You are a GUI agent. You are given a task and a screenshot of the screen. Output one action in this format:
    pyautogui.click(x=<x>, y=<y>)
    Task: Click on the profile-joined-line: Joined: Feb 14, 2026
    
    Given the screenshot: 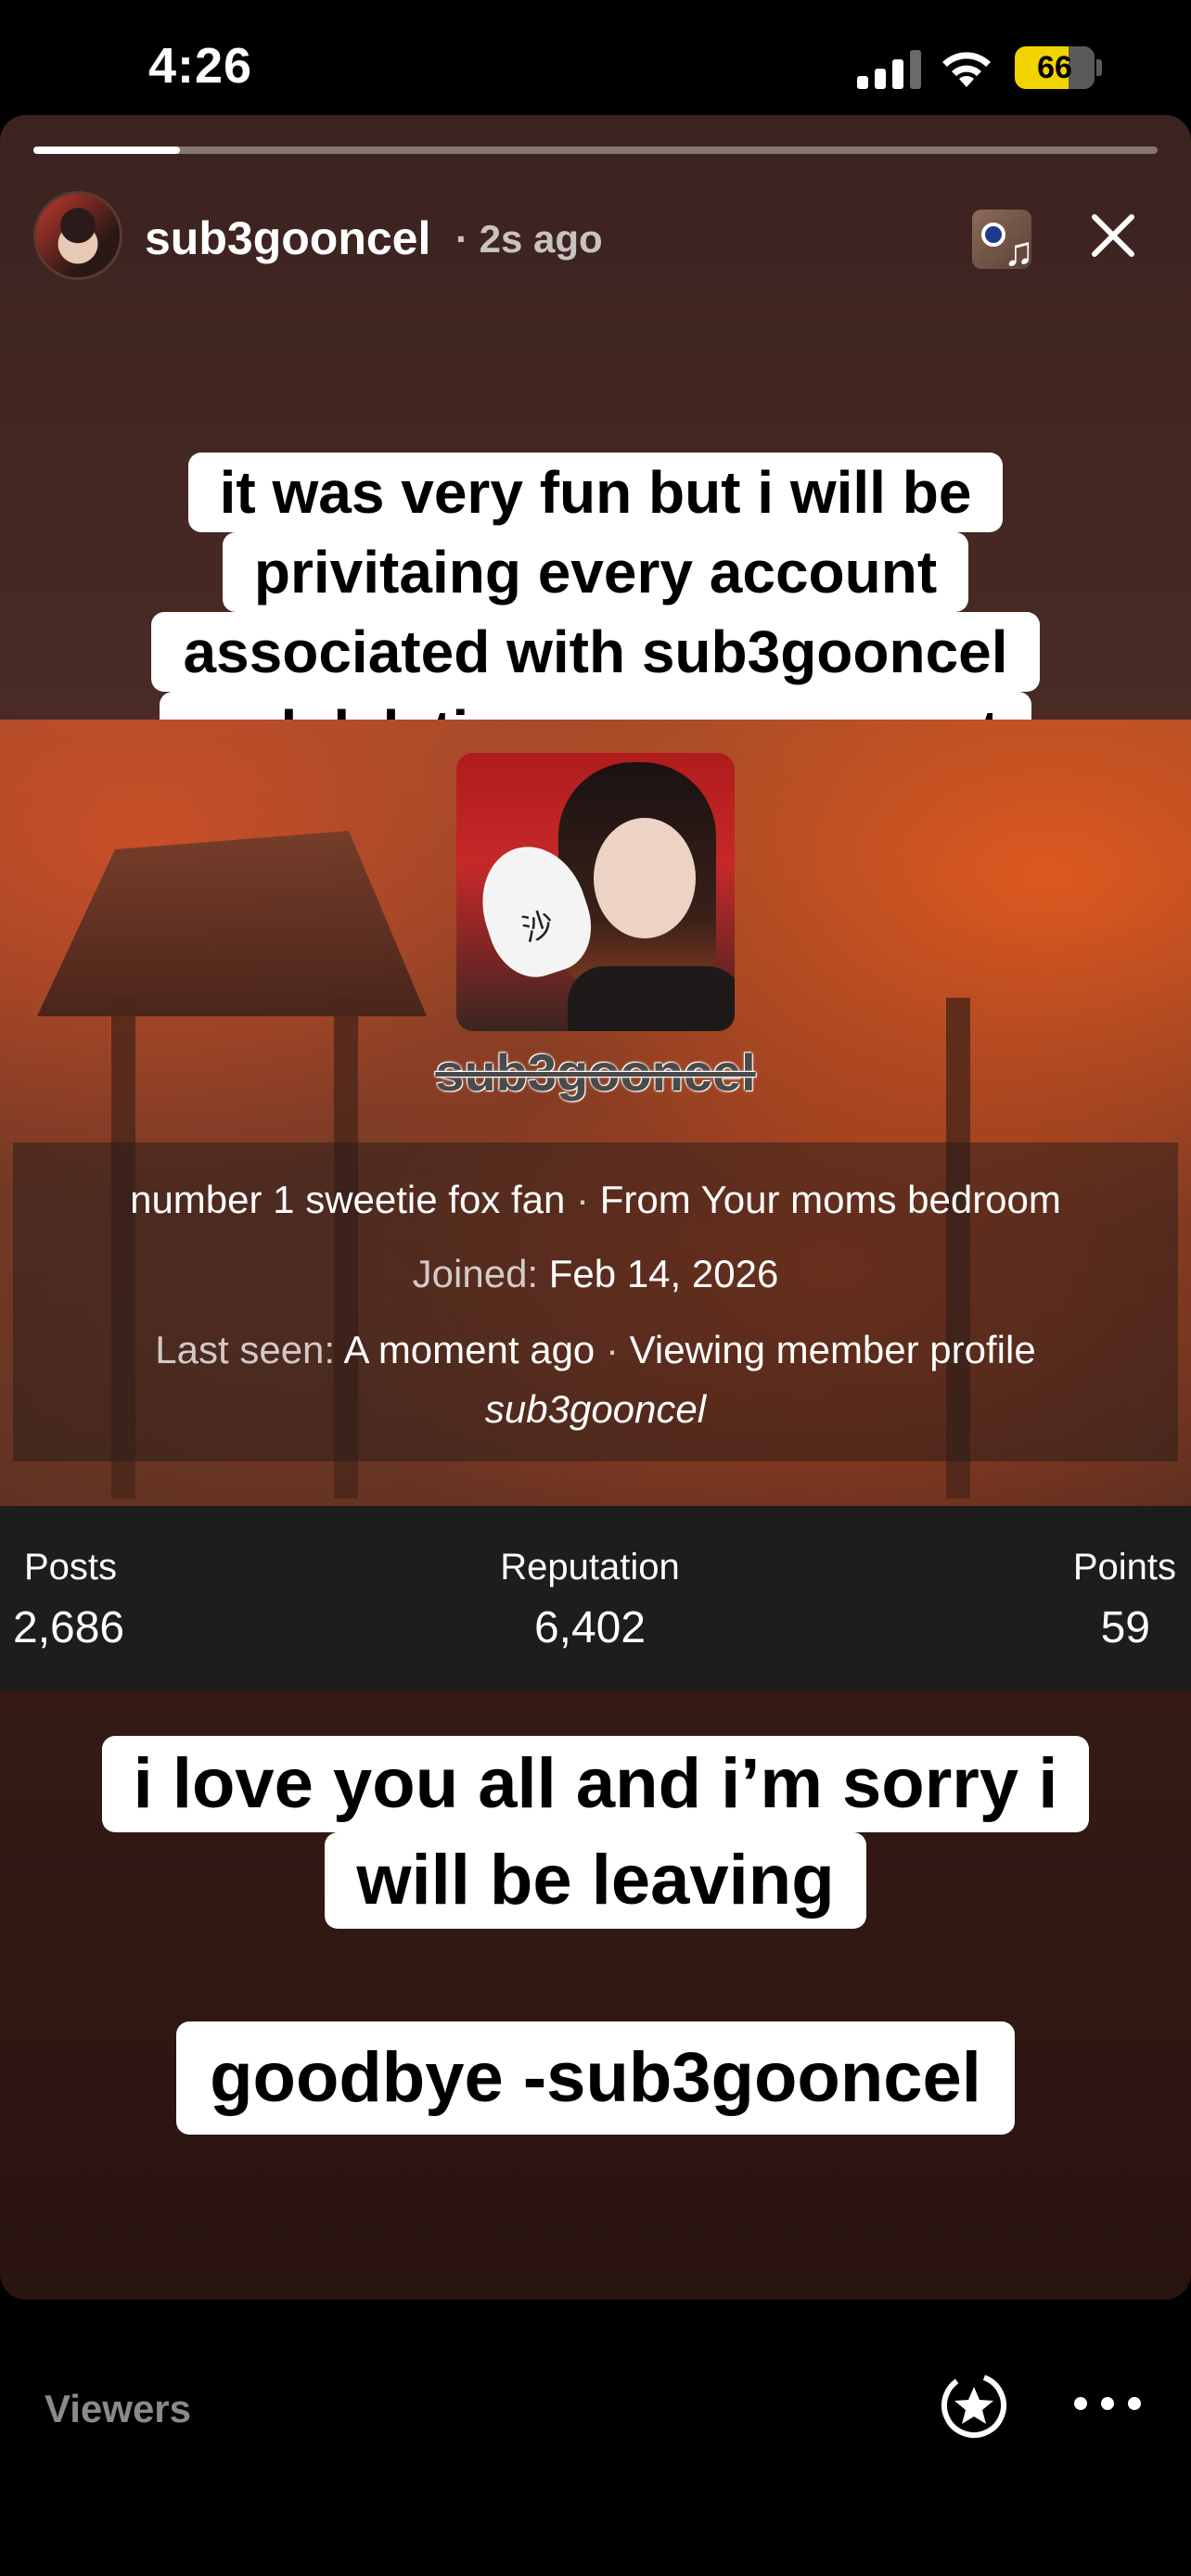 What is the action you would take?
    pyautogui.click(x=595, y=1274)
    